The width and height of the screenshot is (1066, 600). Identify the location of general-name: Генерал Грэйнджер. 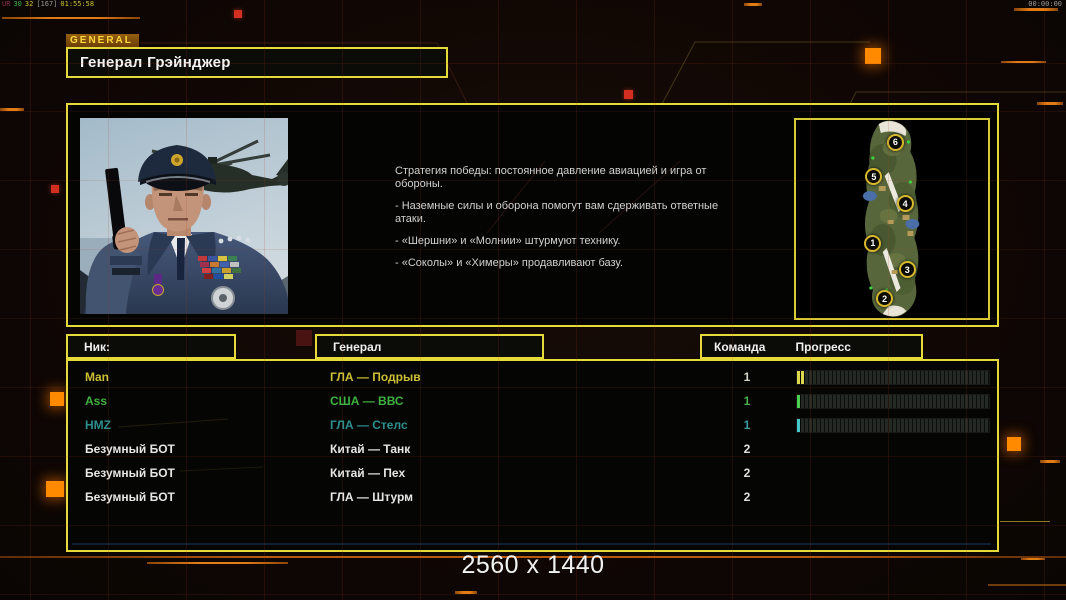
(155, 62).